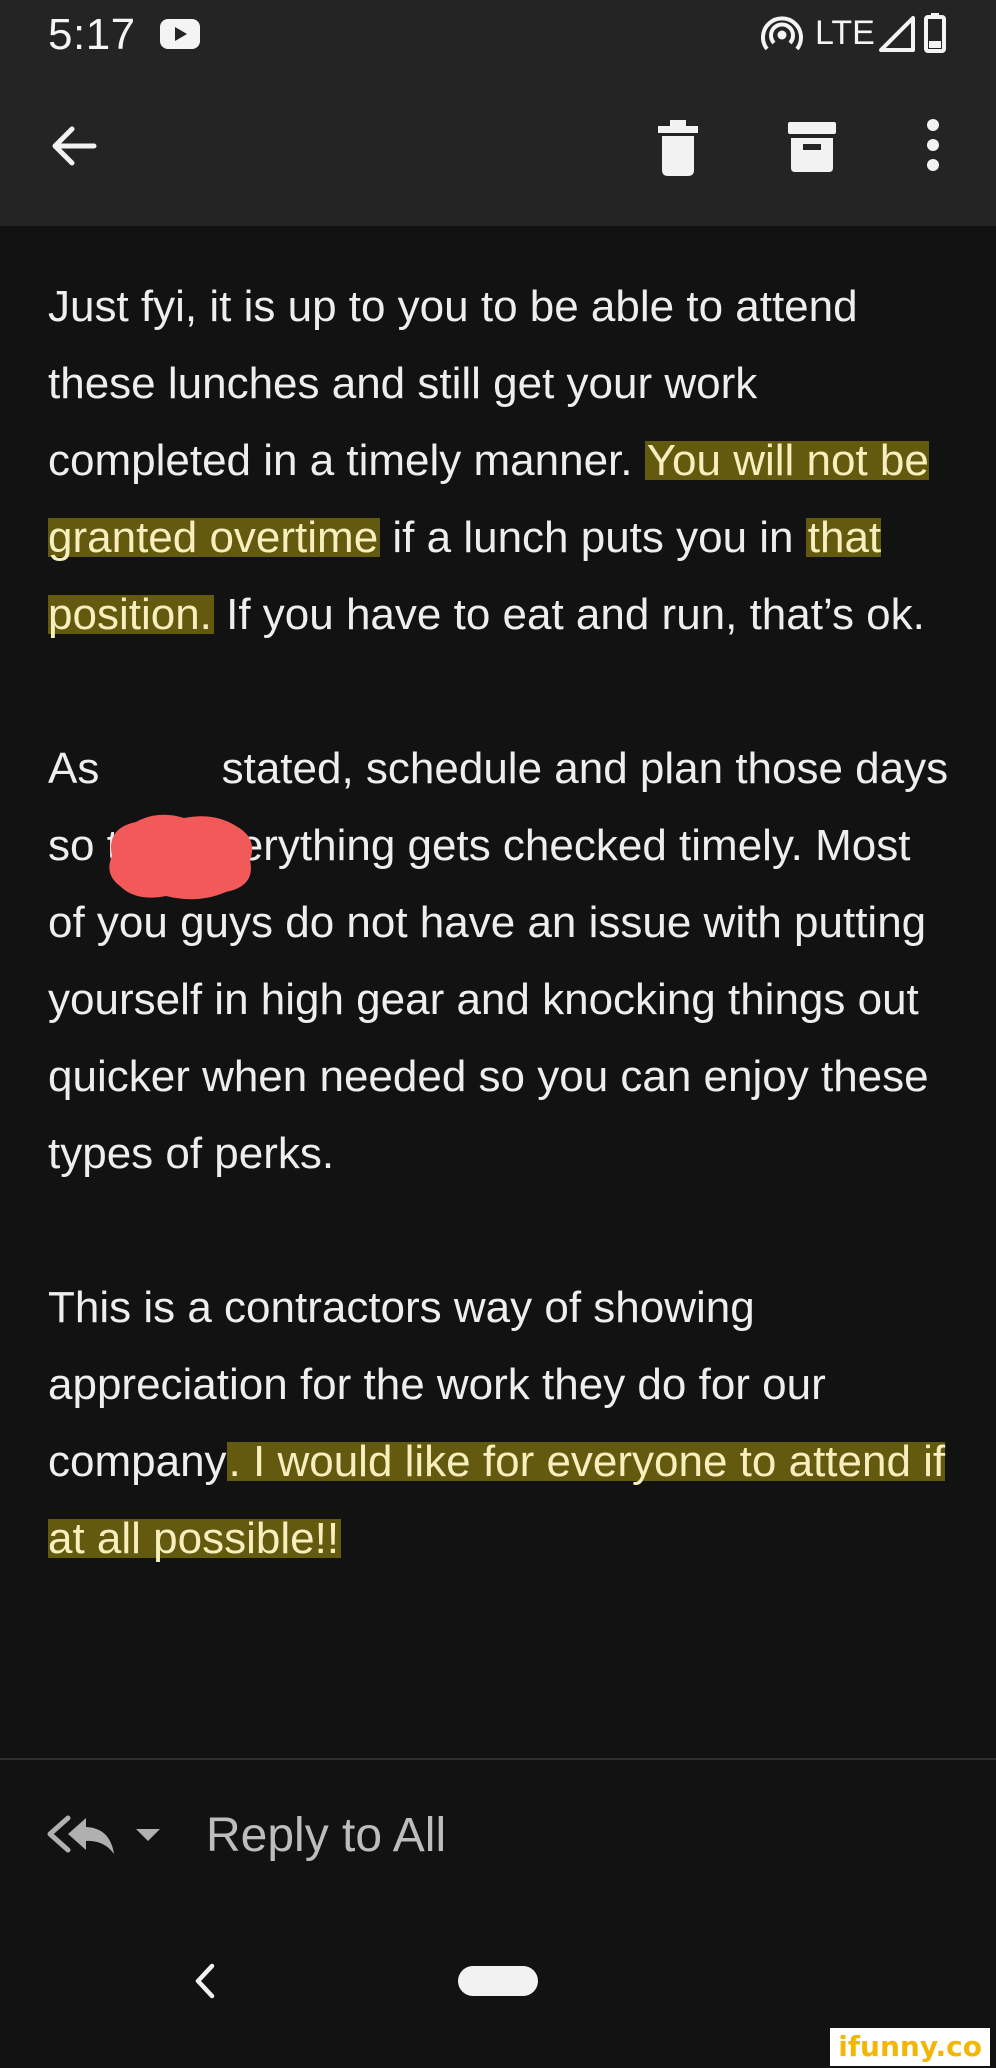 This screenshot has height=2068, width=996. Describe the element at coordinates (845, 33) in the screenshot. I see `network-type-label: LTE` at that location.